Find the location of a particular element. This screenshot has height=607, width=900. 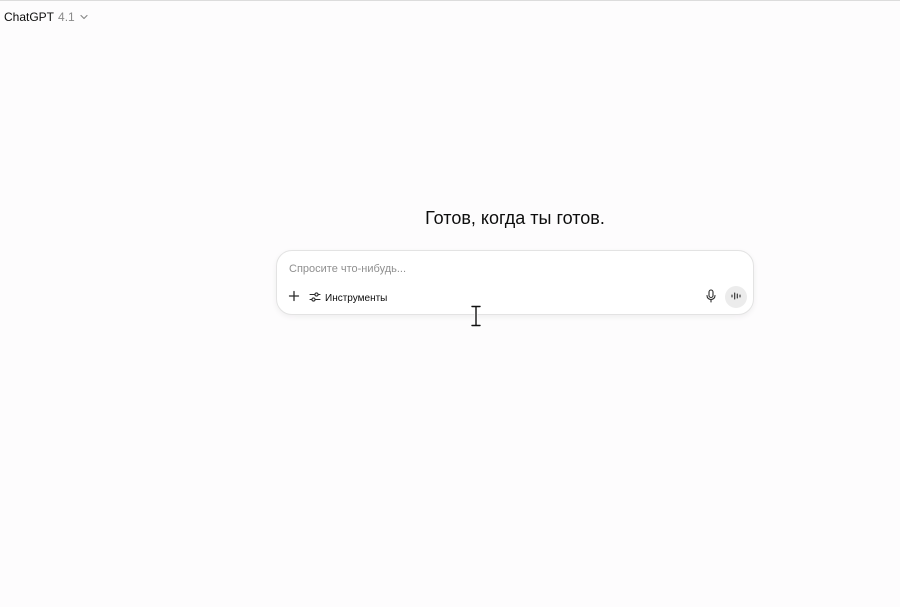

prompt-input is located at coordinates (509, 269).